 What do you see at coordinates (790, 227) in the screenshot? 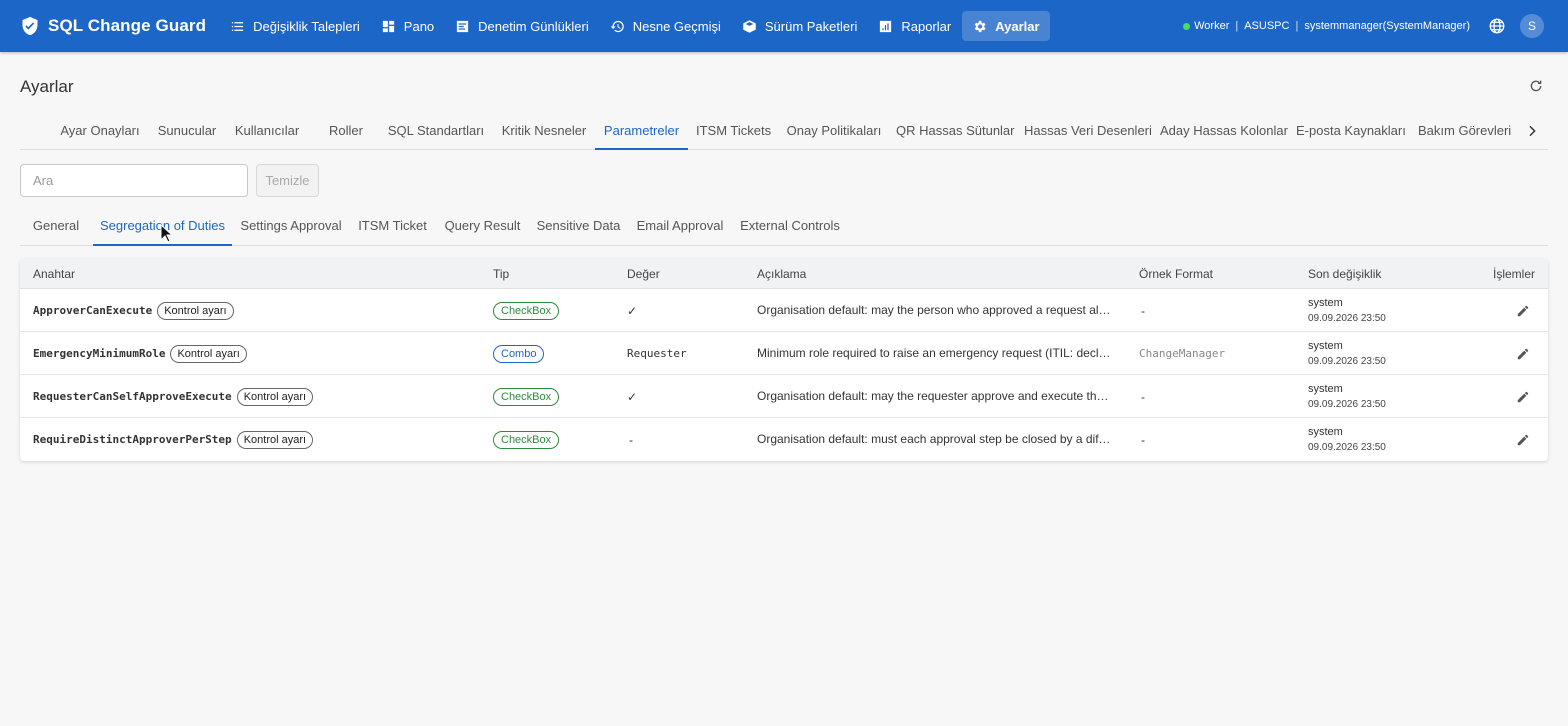
I see `subtab-external-controls: External Controls` at bounding box center [790, 227].